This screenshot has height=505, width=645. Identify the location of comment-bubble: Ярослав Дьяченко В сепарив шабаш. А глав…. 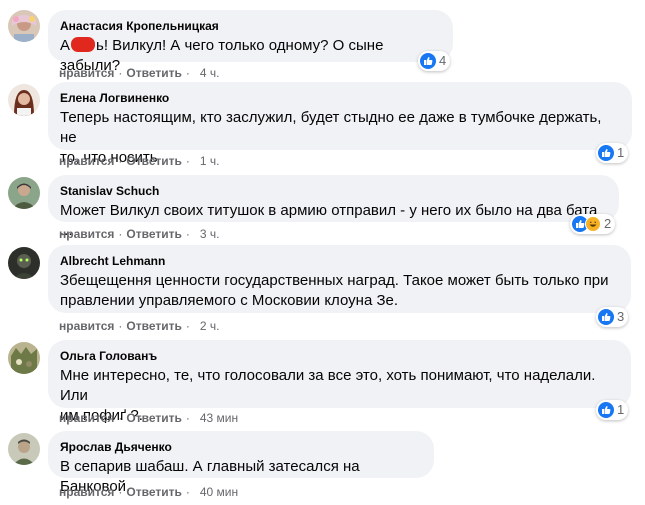
(241, 463).